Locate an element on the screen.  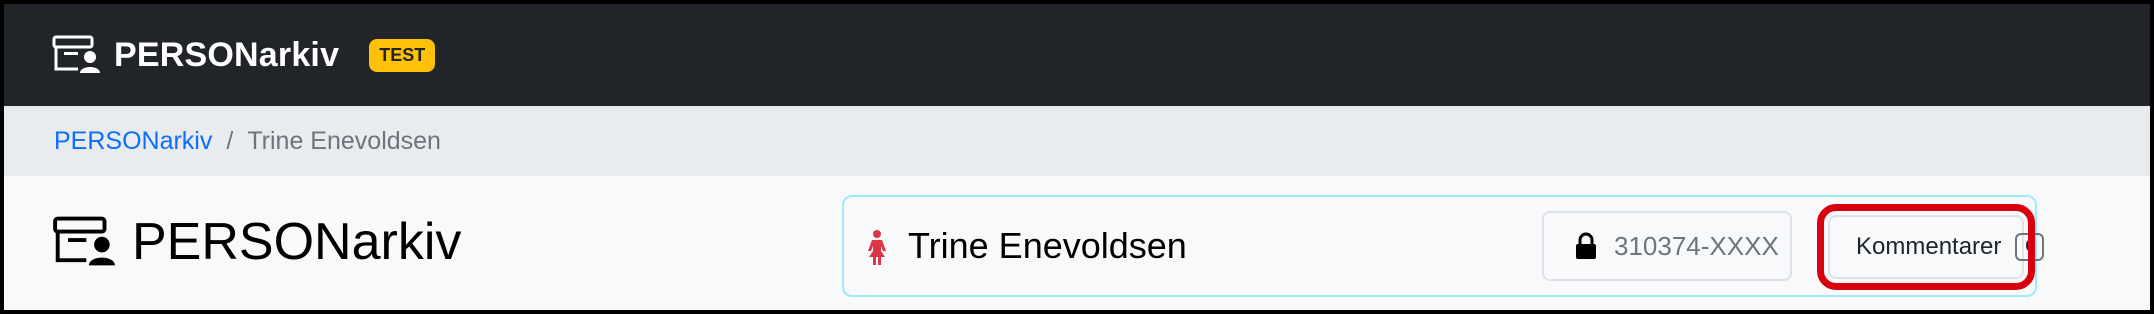
page-title: PERSONarkiv is located at coordinates (256, 242).